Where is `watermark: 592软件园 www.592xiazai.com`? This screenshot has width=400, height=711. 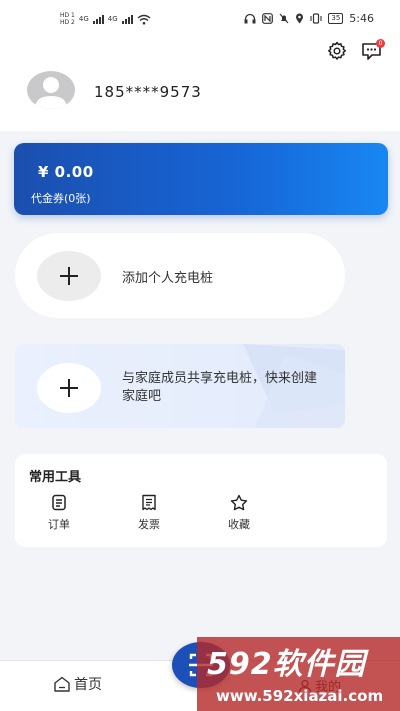 watermark: 592软件园 www.592xiazai.com is located at coordinates (298, 674).